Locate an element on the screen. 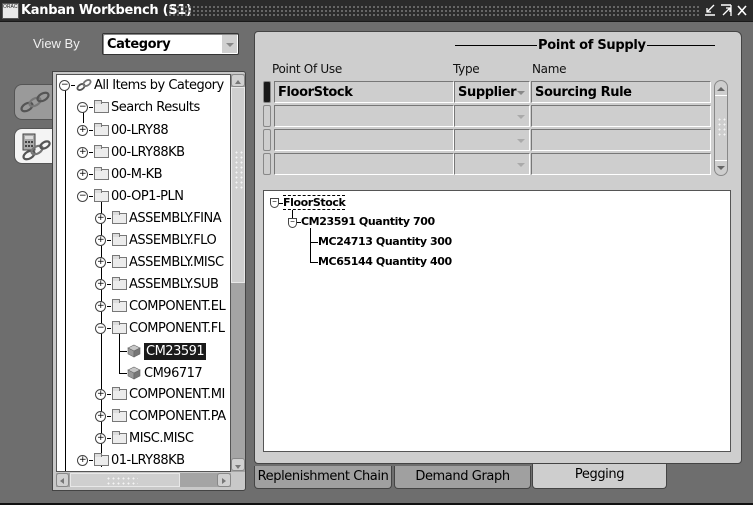  tree-node-component-pa: + COMPONENT.PA is located at coordinates (160, 416).